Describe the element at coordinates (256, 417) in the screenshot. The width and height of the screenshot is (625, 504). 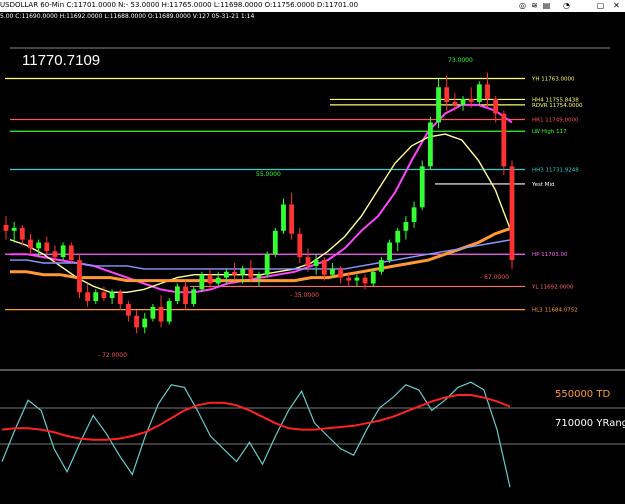
I see `oscillator-line` at that location.